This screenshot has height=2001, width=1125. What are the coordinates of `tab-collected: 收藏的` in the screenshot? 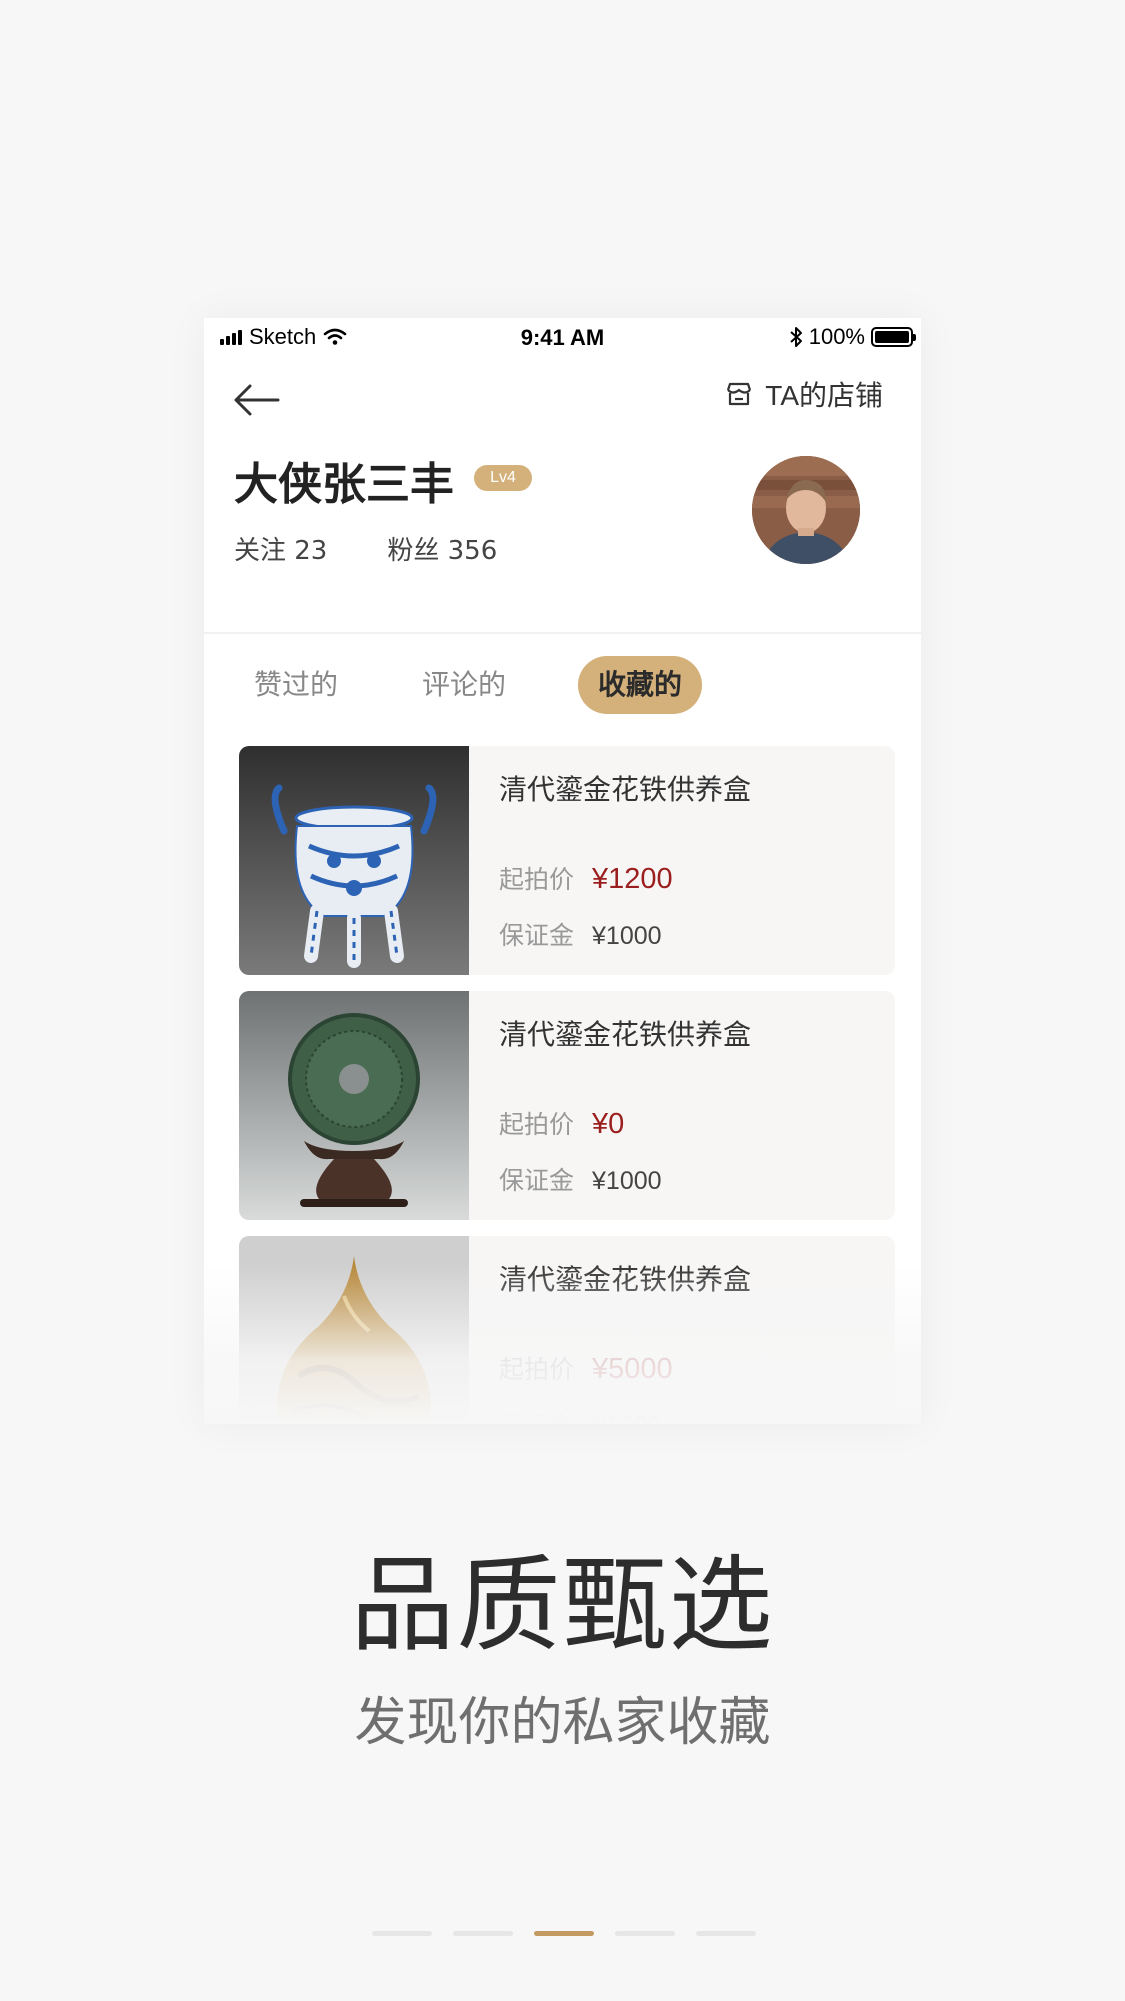 It's located at (640, 685).